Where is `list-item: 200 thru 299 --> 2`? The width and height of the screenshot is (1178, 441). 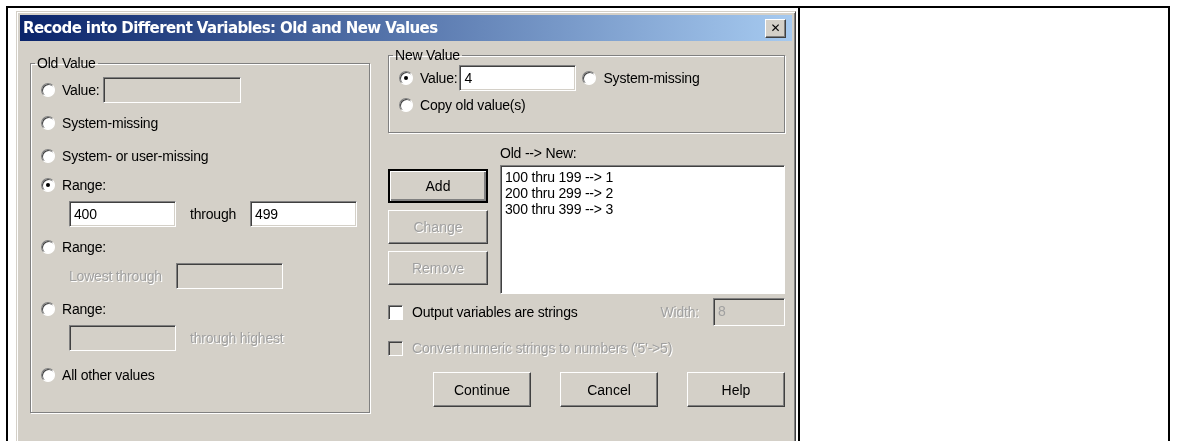
list-item: 200 thru 299 --> 2 is located at coordinates (559, 193).